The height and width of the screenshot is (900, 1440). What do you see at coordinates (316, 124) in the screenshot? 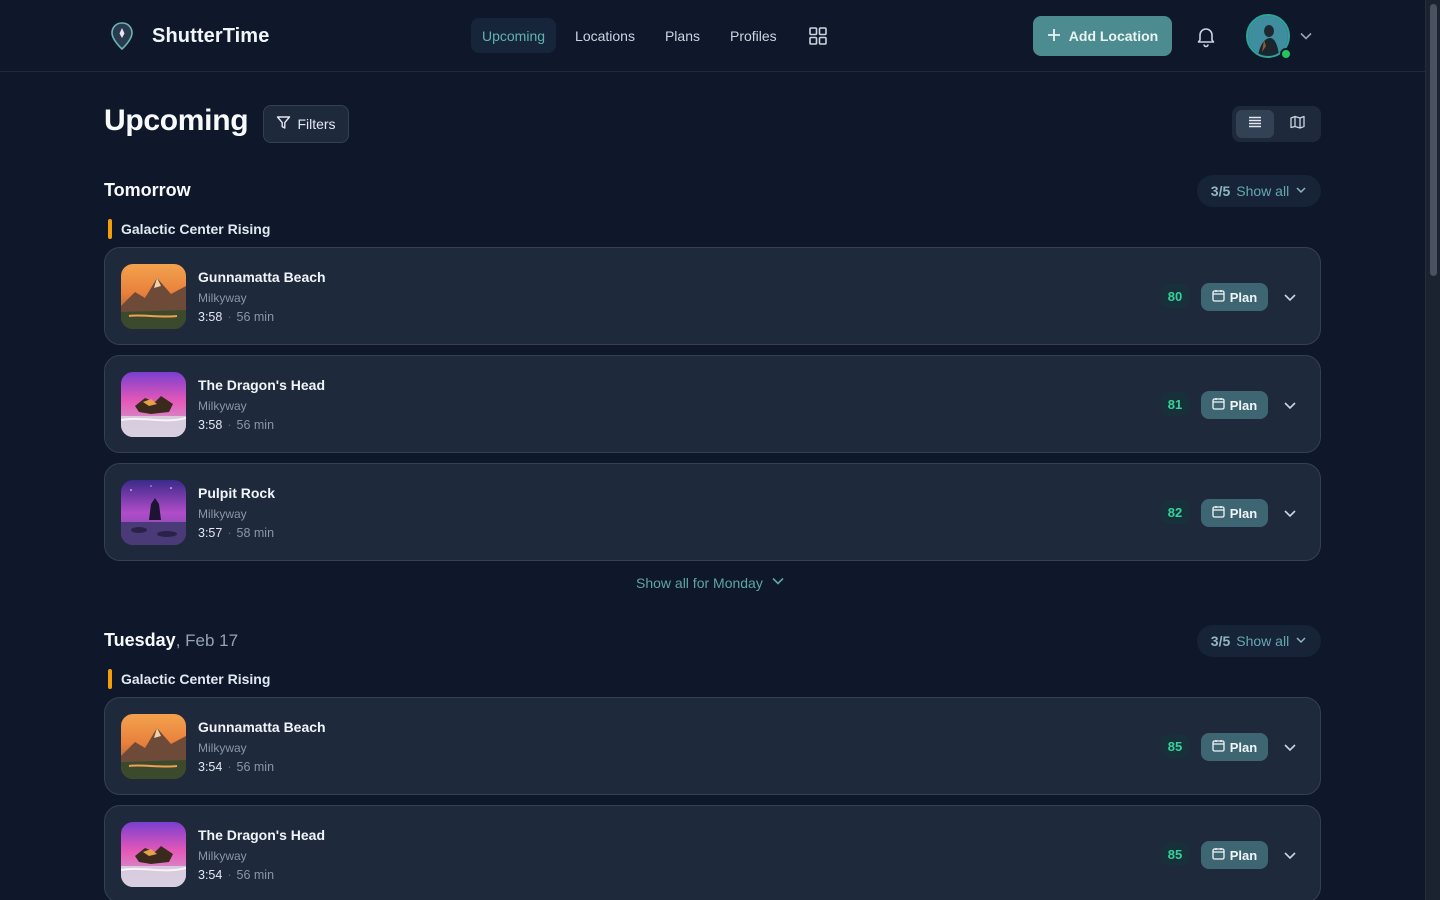
I see `filters-label: Filters` at bounding box center [316, 124].